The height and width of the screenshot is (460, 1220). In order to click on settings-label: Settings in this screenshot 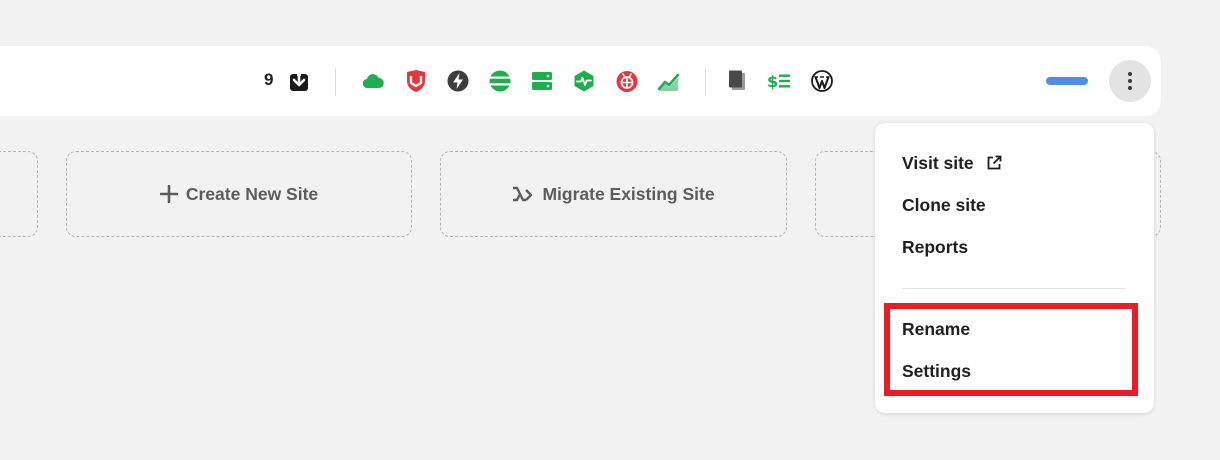, I will do `click(937, 370)`.